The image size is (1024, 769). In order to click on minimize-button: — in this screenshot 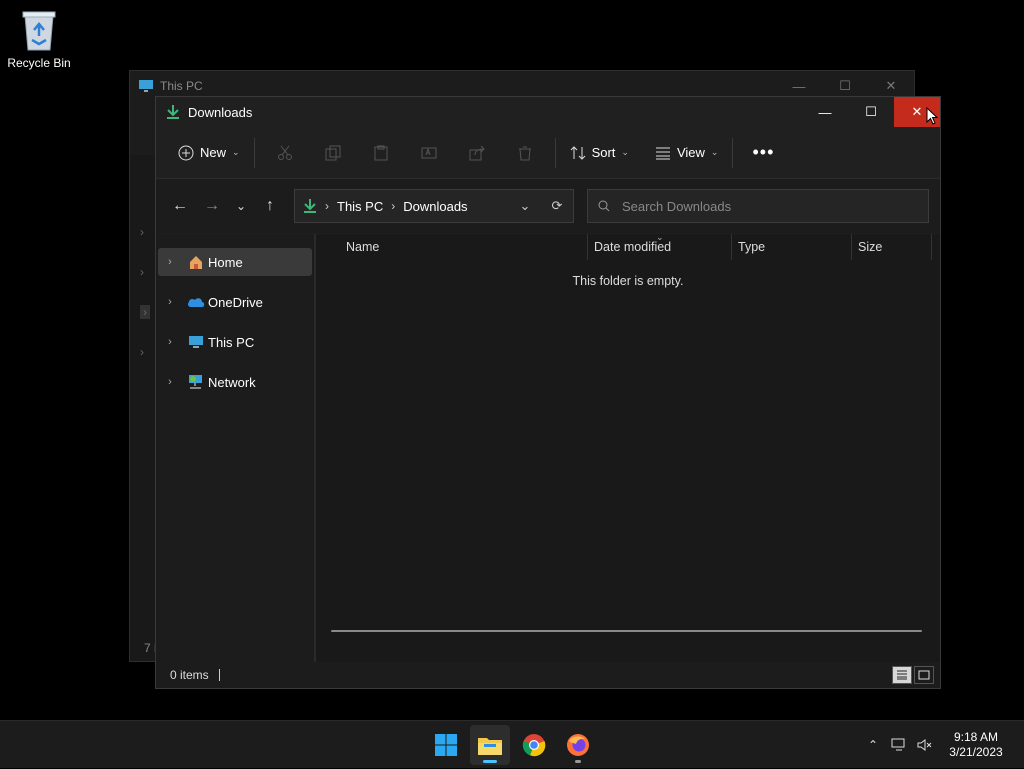, I will do `click(825, 112)`.